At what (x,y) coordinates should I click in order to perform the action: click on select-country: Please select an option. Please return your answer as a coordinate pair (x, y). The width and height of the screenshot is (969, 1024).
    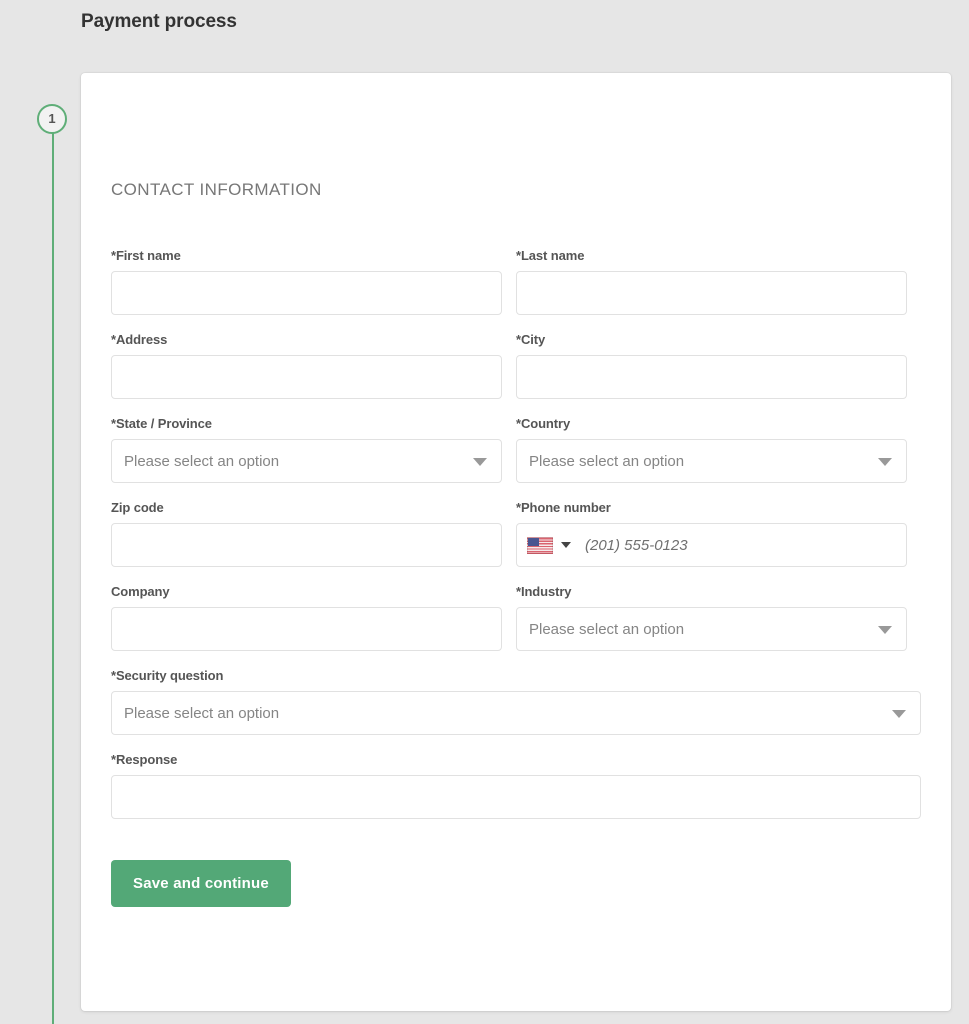
    Looking at the image, I should click on (711, 461).